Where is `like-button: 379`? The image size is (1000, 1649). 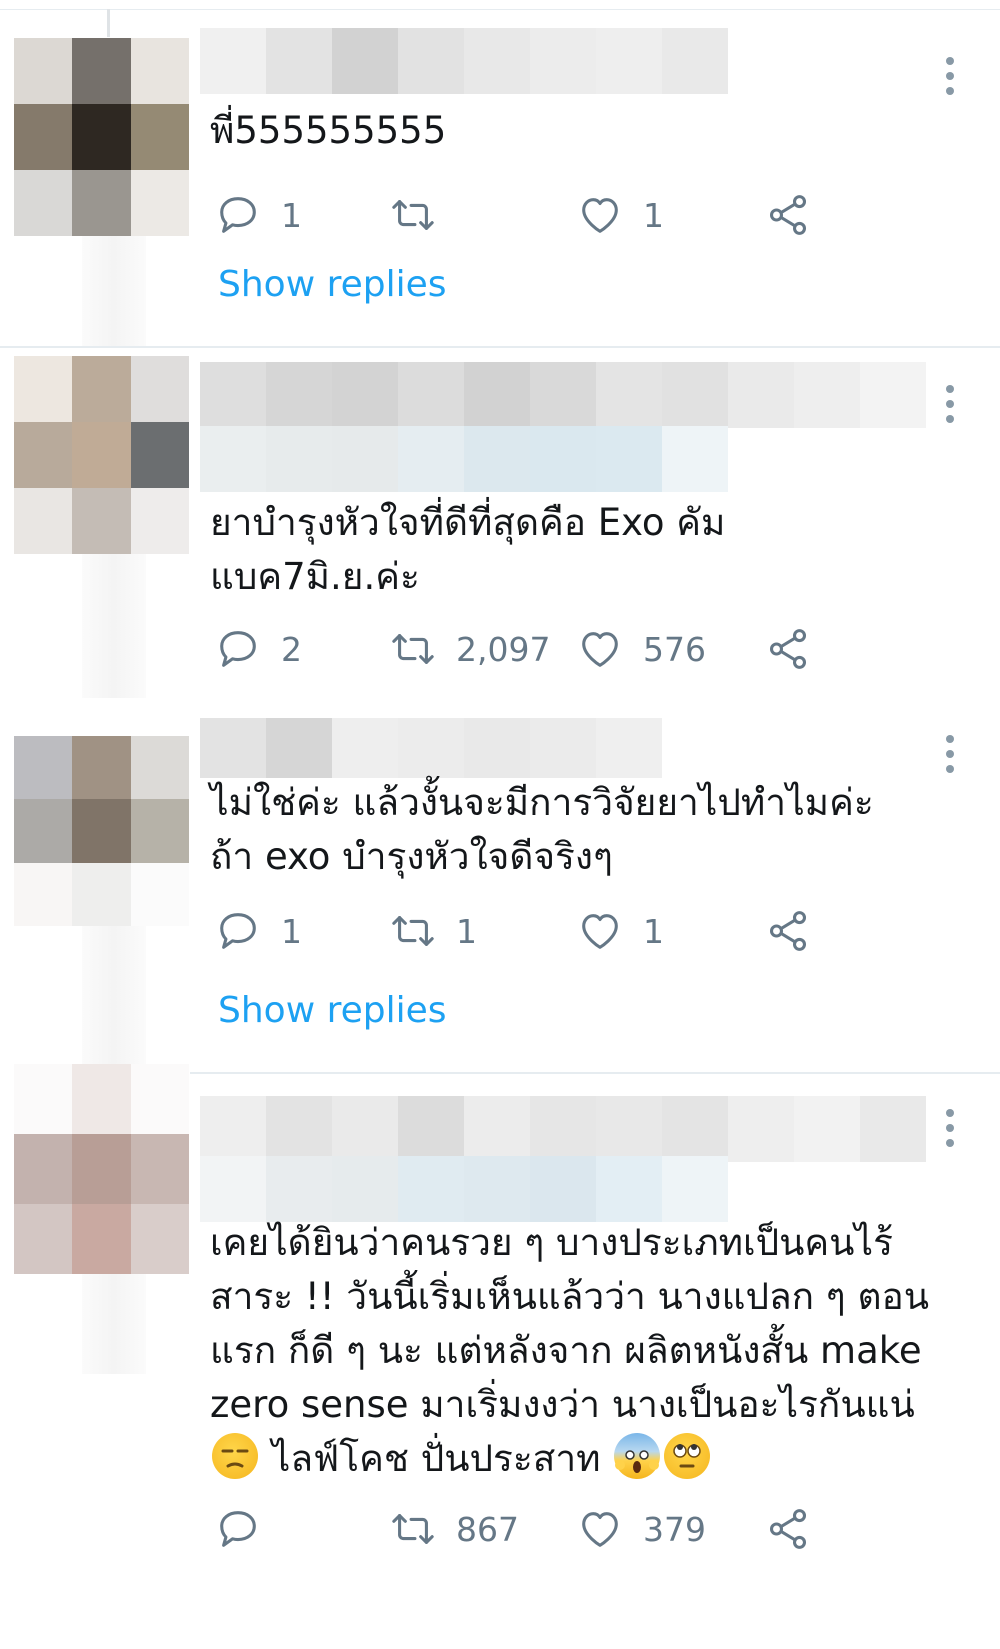 like-button: 379 is located at coordinates (641, 1529).